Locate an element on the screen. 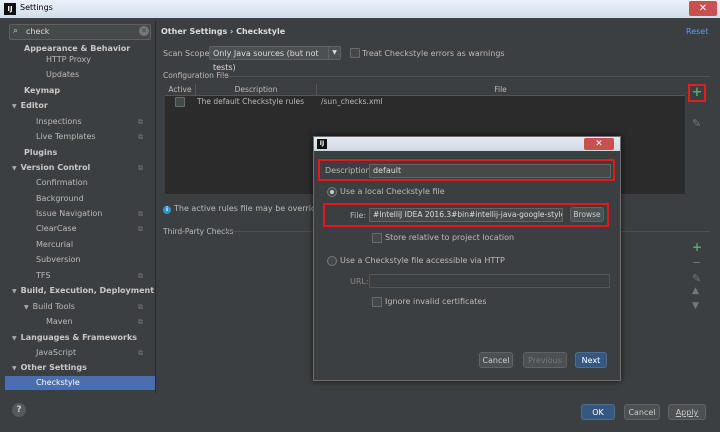  sidebar-item-confirmation: Confirmation is located at coordinates (62, 183).